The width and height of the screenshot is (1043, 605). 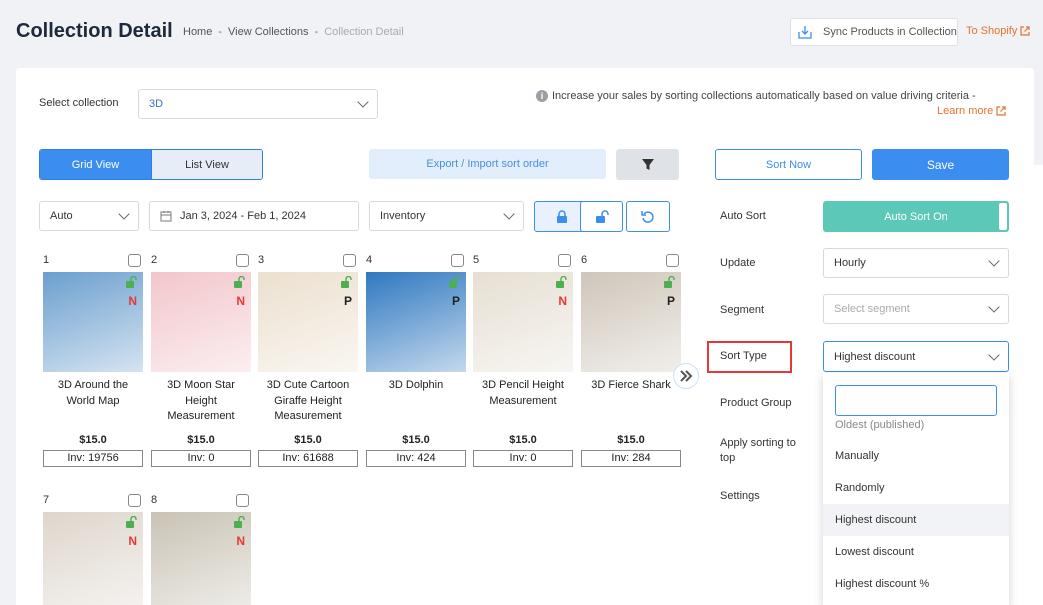 I want to click on product-card: 8N, so click(x=201, y=549).